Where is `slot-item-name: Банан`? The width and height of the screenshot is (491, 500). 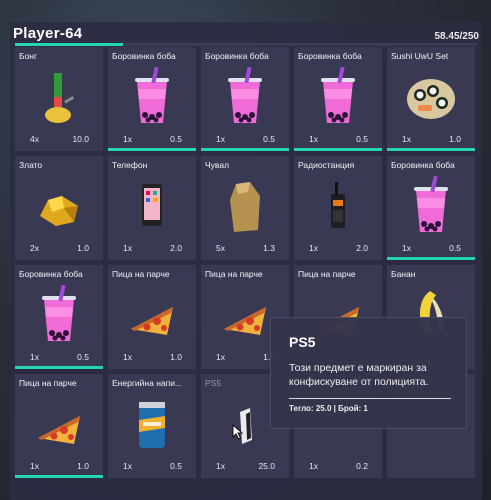 slot-item-name: Банан is located at coordinates (403, 274).